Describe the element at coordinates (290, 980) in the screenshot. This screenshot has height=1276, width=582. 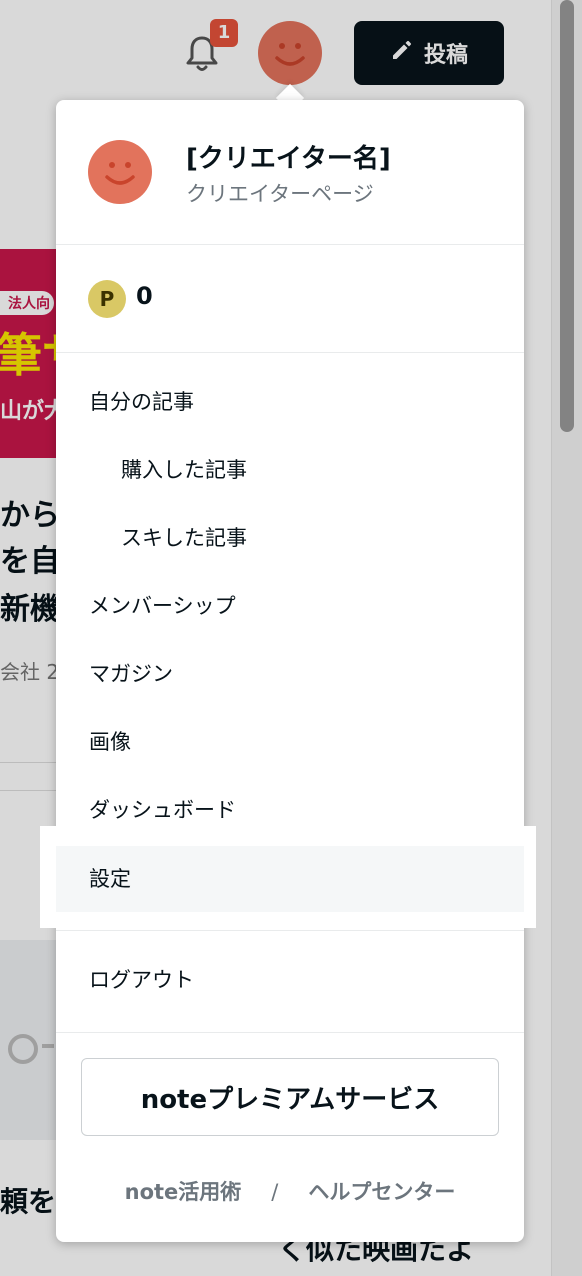
I see `menu-item-logout: ログアウト` at that location.